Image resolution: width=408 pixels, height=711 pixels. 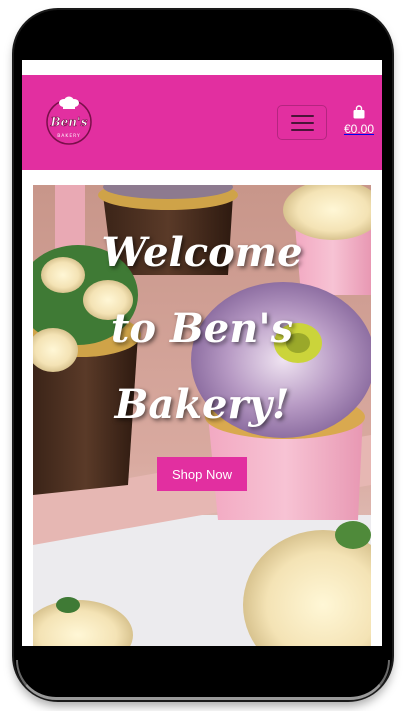 I want to click on hero-title-line: to Ben's, so click(x=202, y=328).